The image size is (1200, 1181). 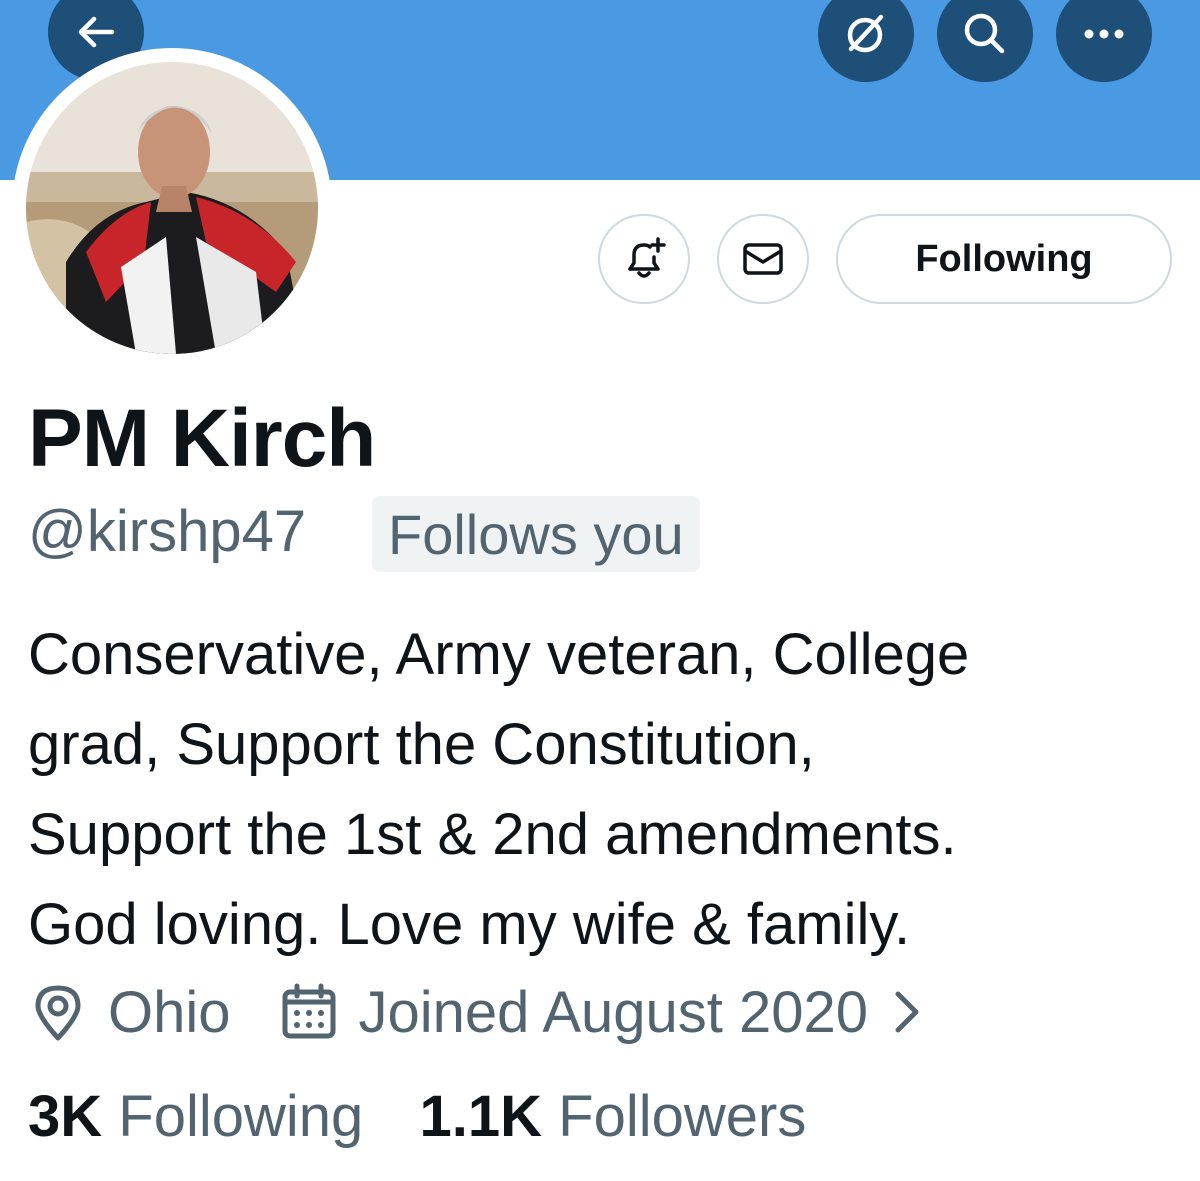 What do you see at coordinates (169, 1012) in the screenshot?
I see `location-text: Ohio` at bounding box center [169, 1012].